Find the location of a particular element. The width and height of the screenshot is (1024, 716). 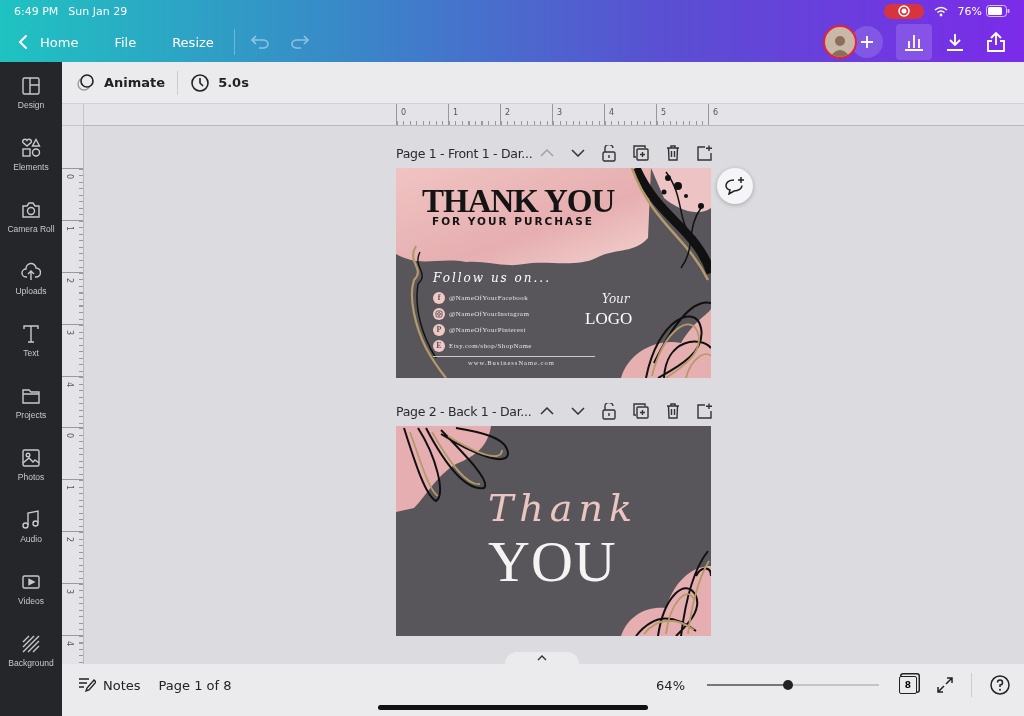

projects-tab-icon is located at coordinates (31, 396).